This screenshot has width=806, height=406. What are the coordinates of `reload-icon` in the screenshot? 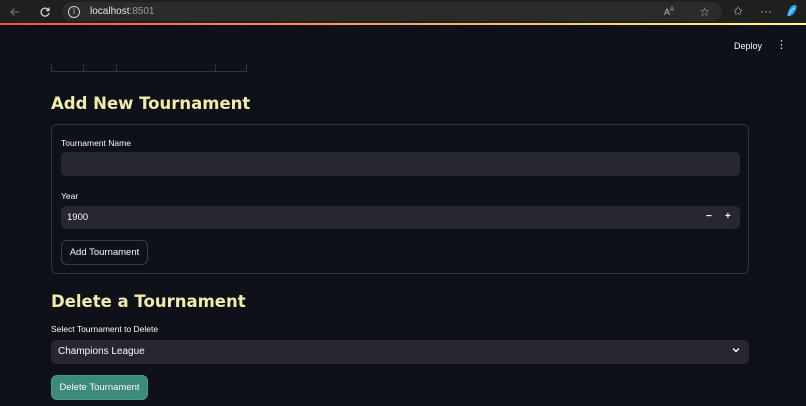 It's located at (45, 12).